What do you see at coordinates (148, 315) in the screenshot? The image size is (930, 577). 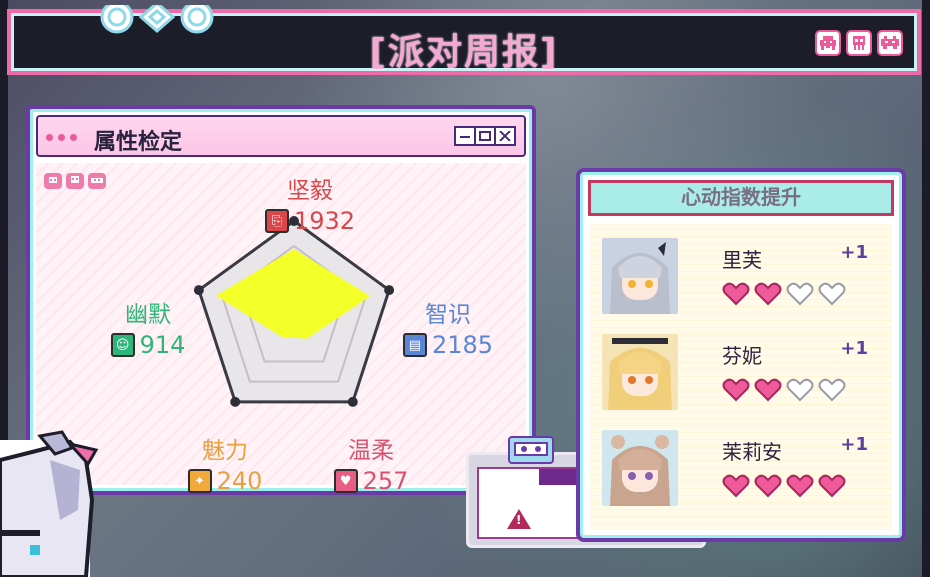 I see `stat-name: 幽默` at bounding box center [148, 315].